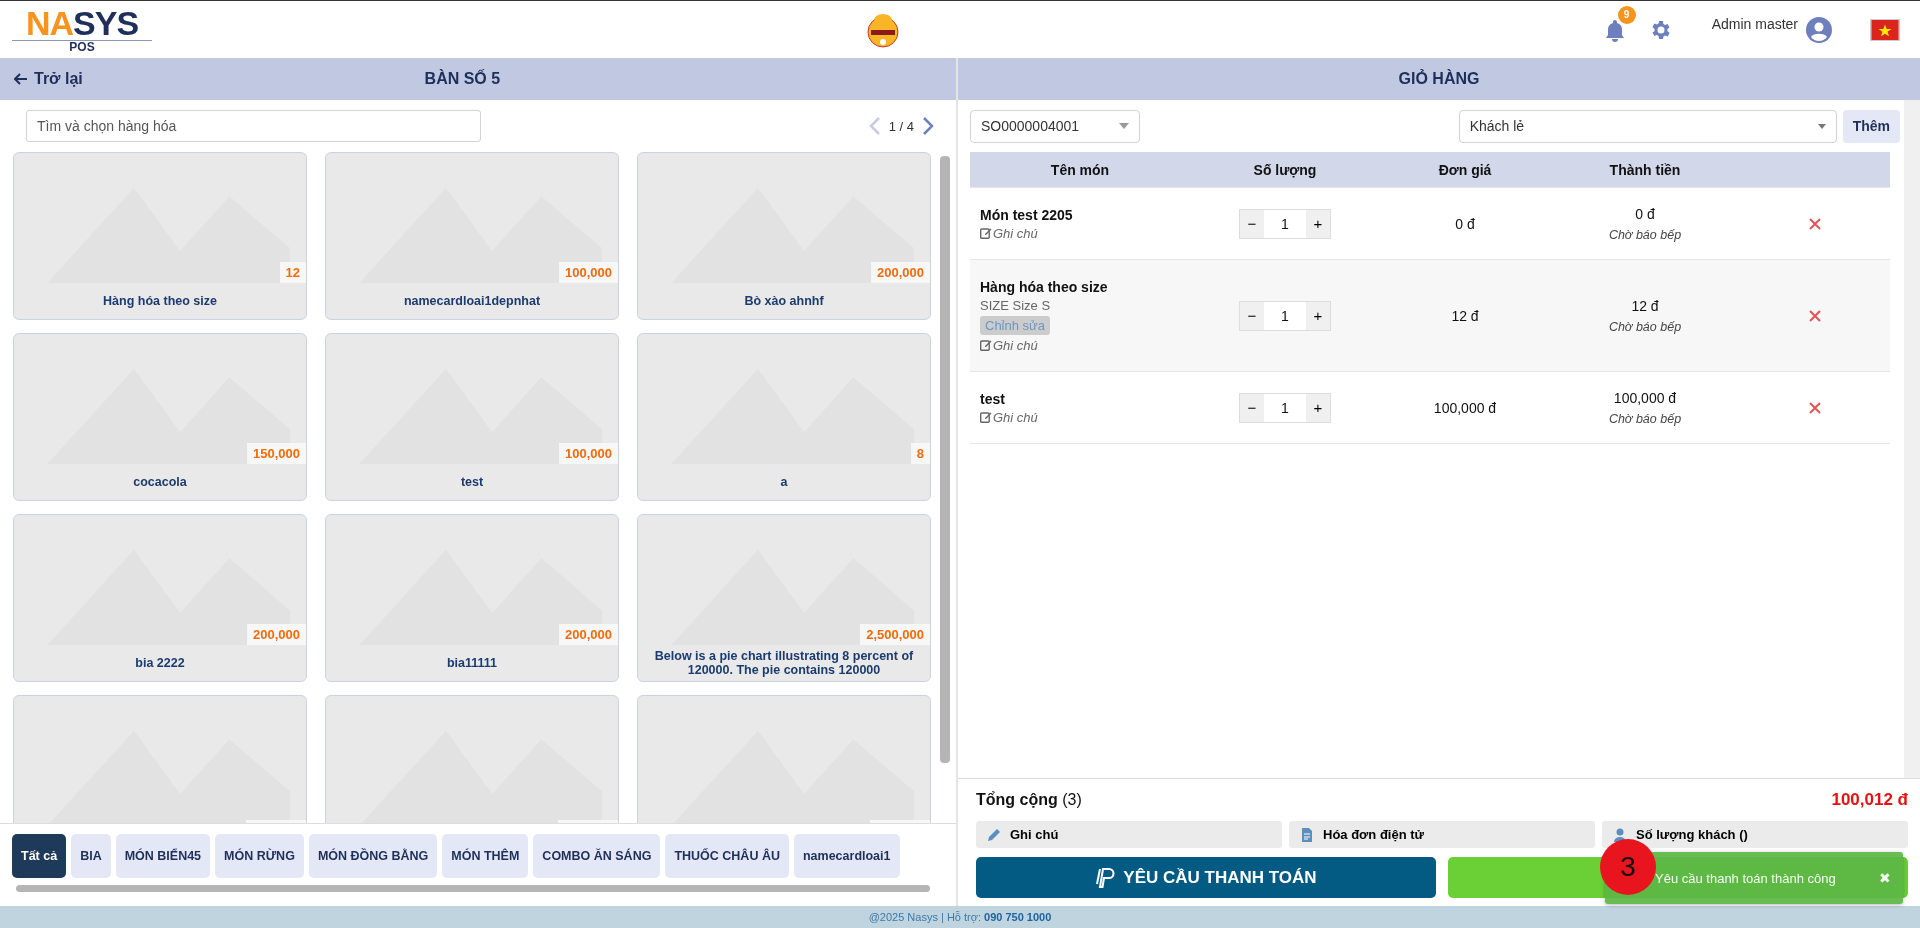 The image size is (1920, 928). What do you see at coordinates (472, 301) in the screenshot?
I see `product-name: namecardloai1depnhat` at bounding box center [472, 301].